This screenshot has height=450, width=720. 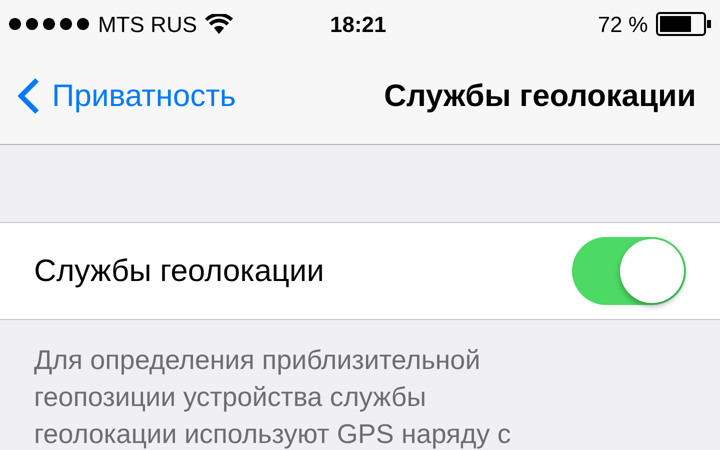 What do you see at coordinates (540, 95) in the screenshot?
I see `screen-title: Службы геолокации` at bounding box center [540, 95].